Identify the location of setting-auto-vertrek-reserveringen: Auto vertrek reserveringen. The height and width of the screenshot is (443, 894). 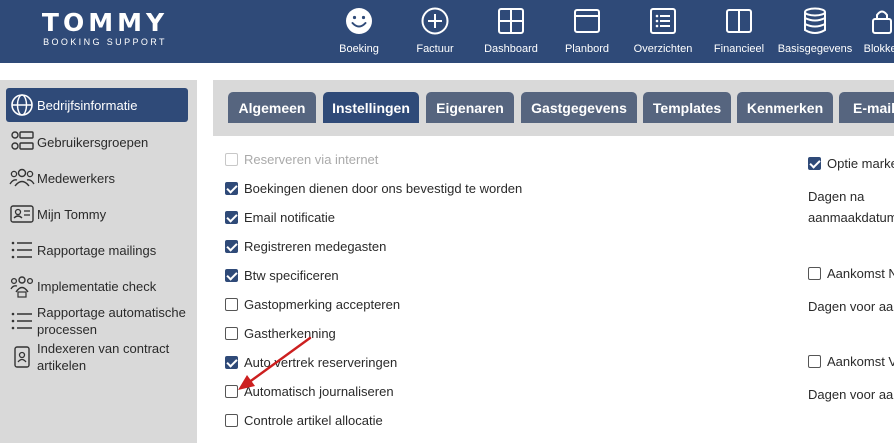
(311, 362).